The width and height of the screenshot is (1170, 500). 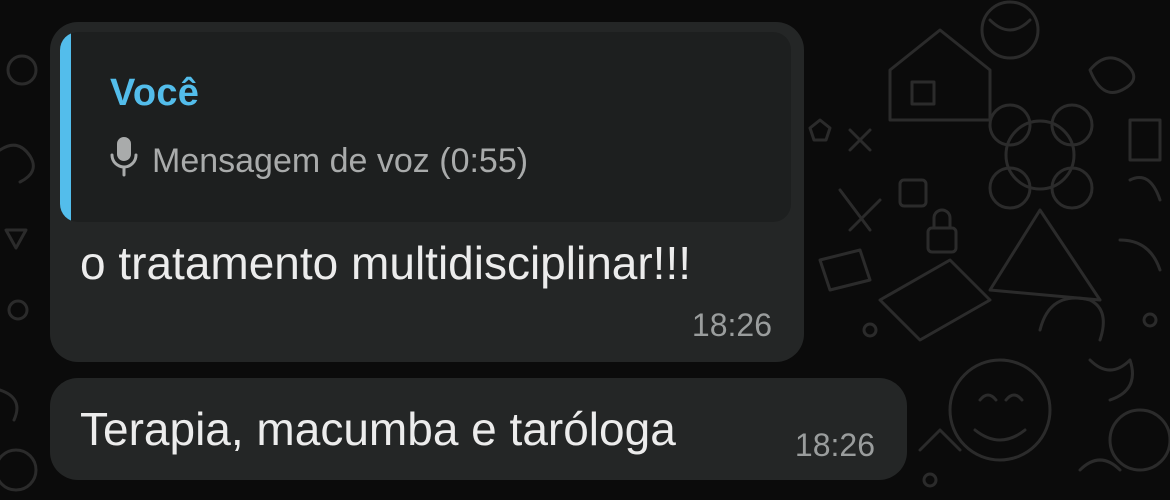 What do you see at coordinates (378, 429) in the screenshot?
I see `message-text: Terapia, macumba e taróloga` at bounding box center [378, 429].